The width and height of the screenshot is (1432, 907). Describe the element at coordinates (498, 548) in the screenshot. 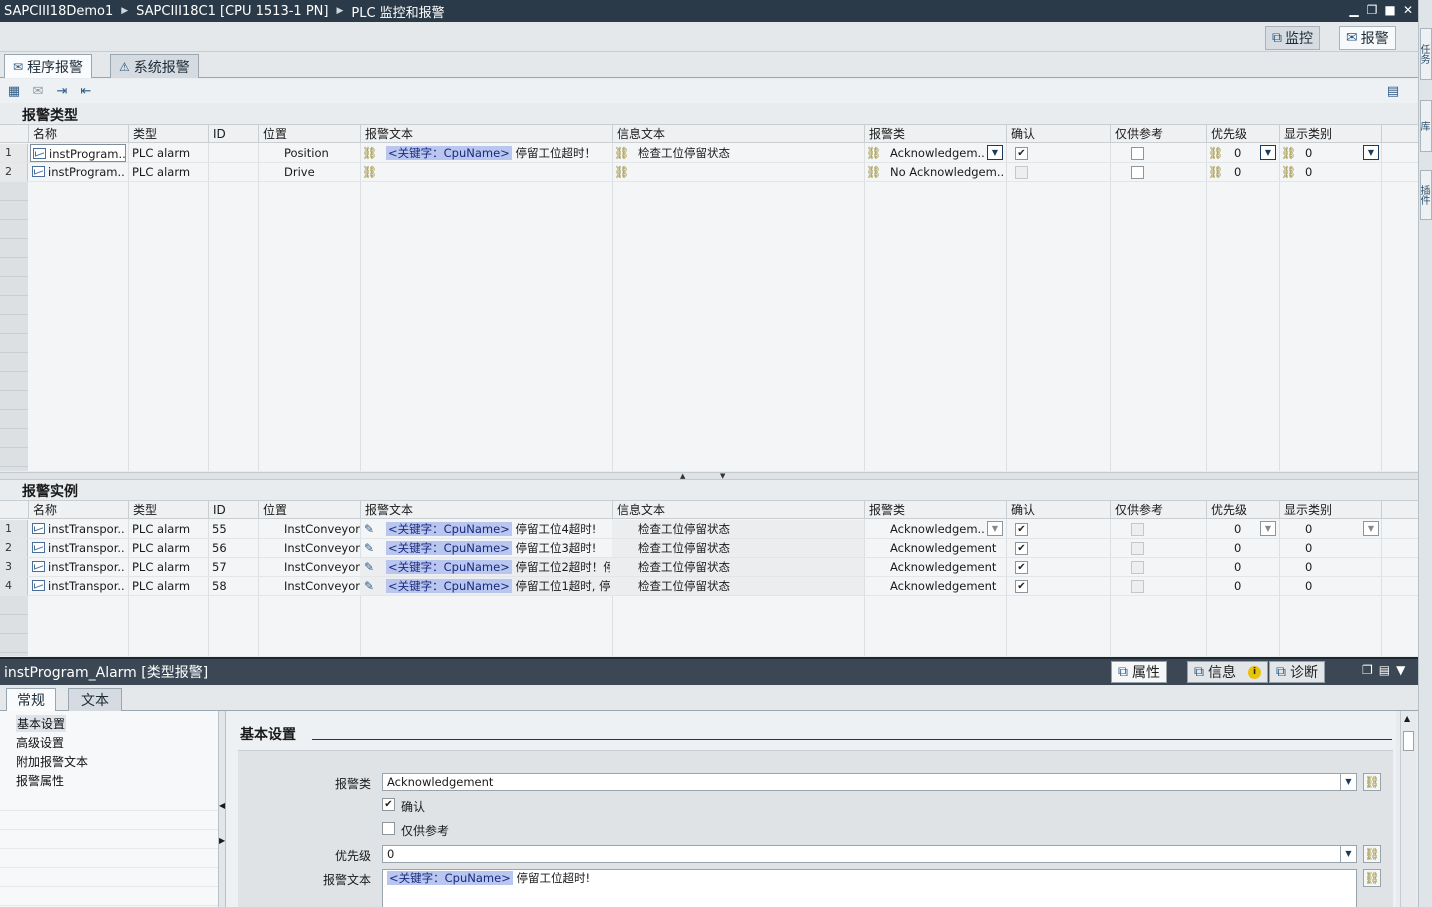

I see `alarm-text-cell: <关键字：CpuName> 停留工位3超时!` at that location.